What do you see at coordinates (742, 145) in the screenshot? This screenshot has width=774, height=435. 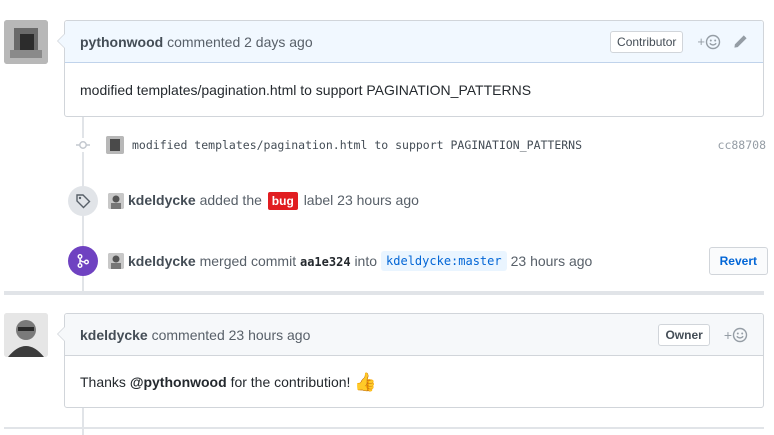 I see `commit-sha-link: cc88708` at bounding box center [742, 145].